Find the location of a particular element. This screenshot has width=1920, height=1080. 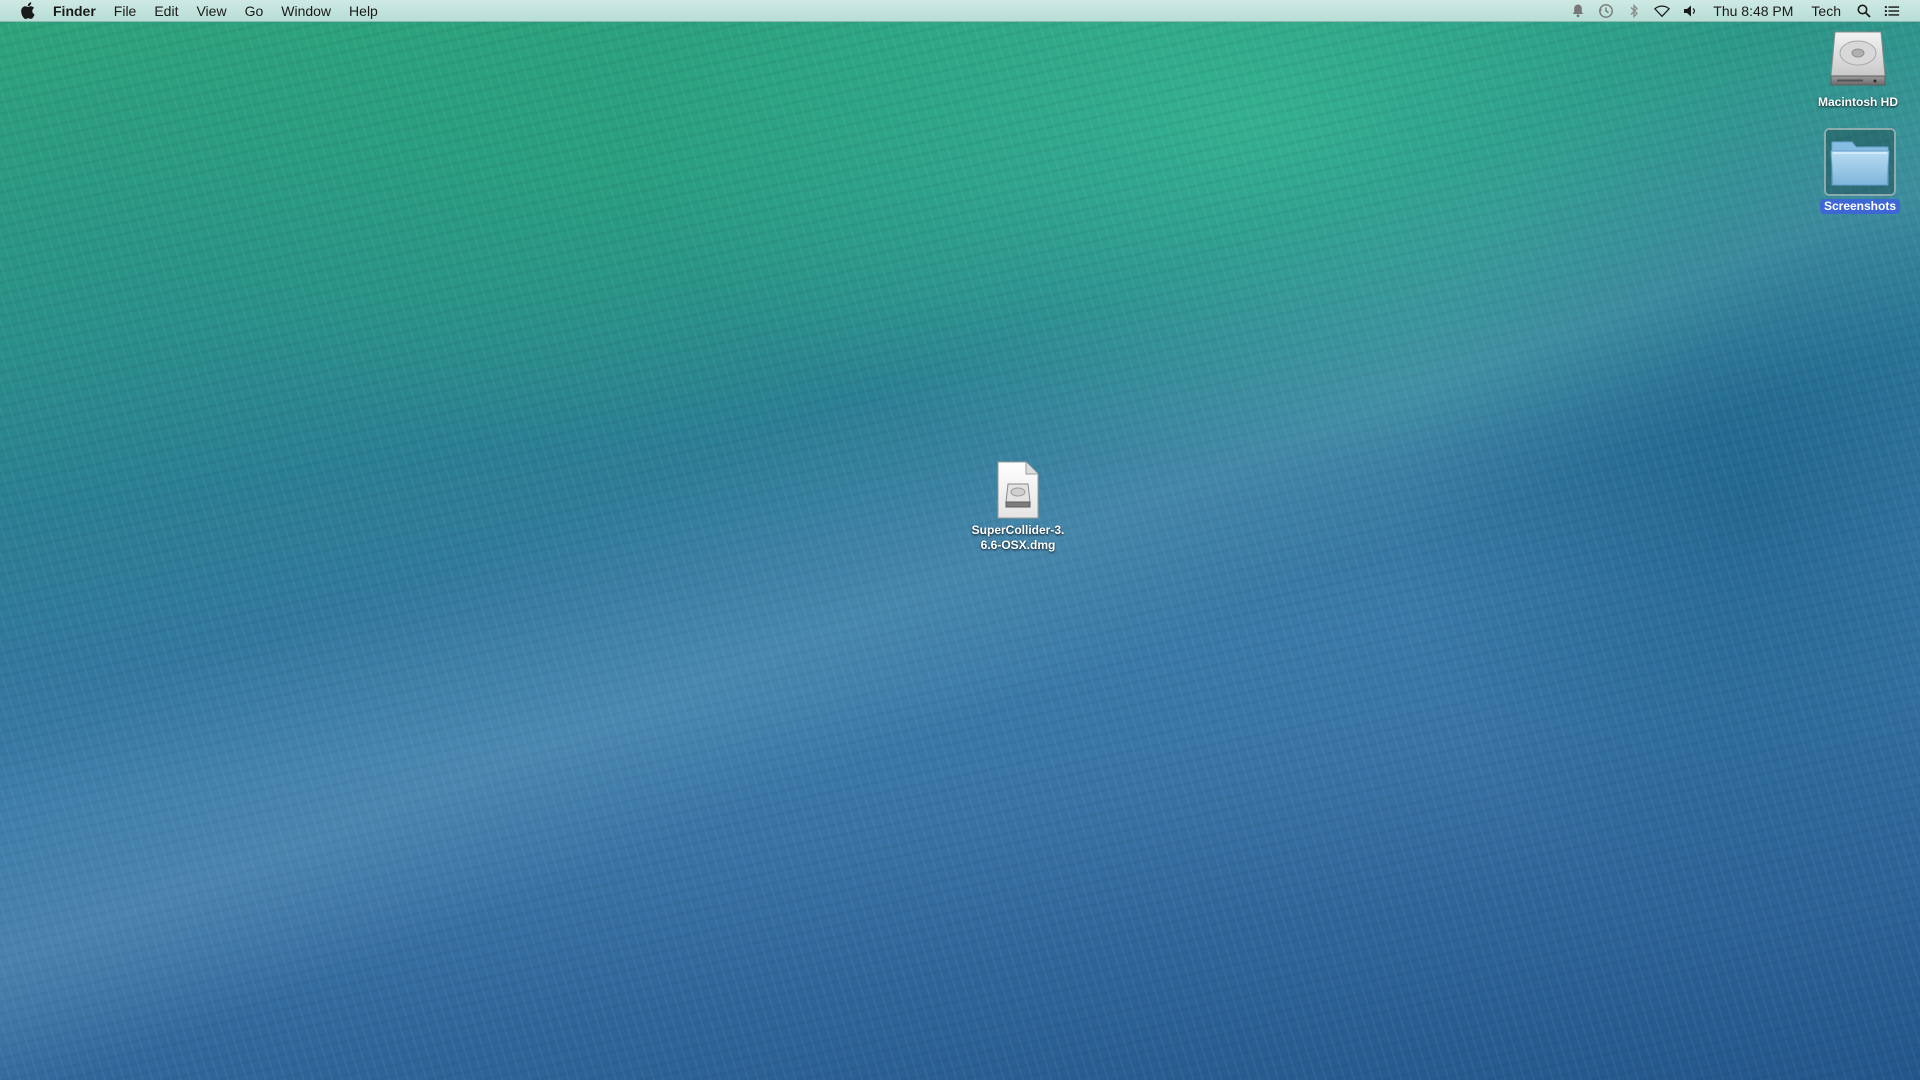

menu-help: Help is located at coordinates (363, 11).